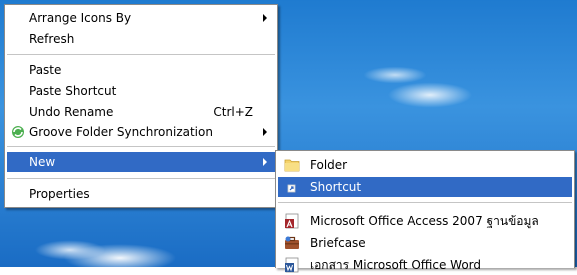  I want to click on menu-item-label: Paste, so click(45, 70).